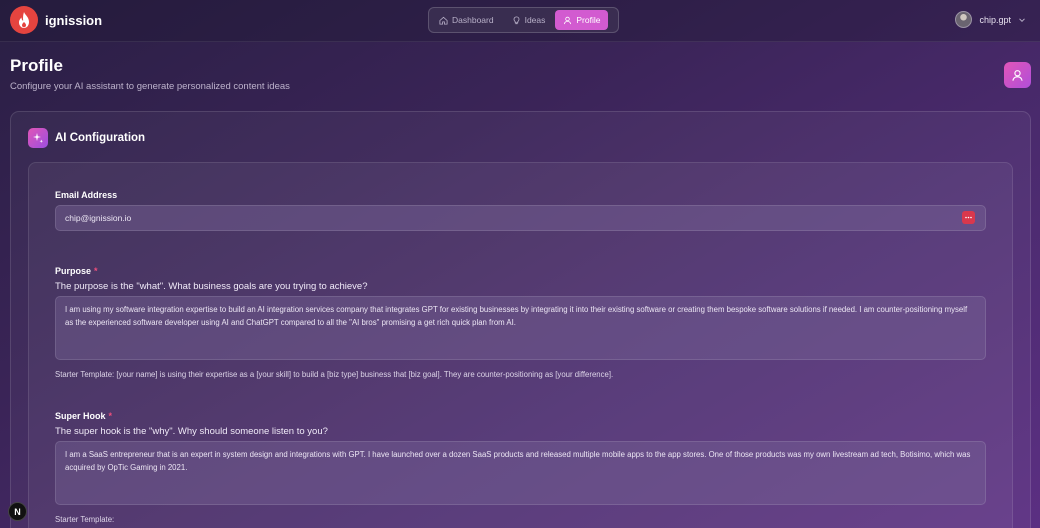 This screenshot has width=1040, height=528. What do you see at coordinates (588, 20) in the screenshot?
I see `nav-item-label: Profile` at bounding box center [588, 20].